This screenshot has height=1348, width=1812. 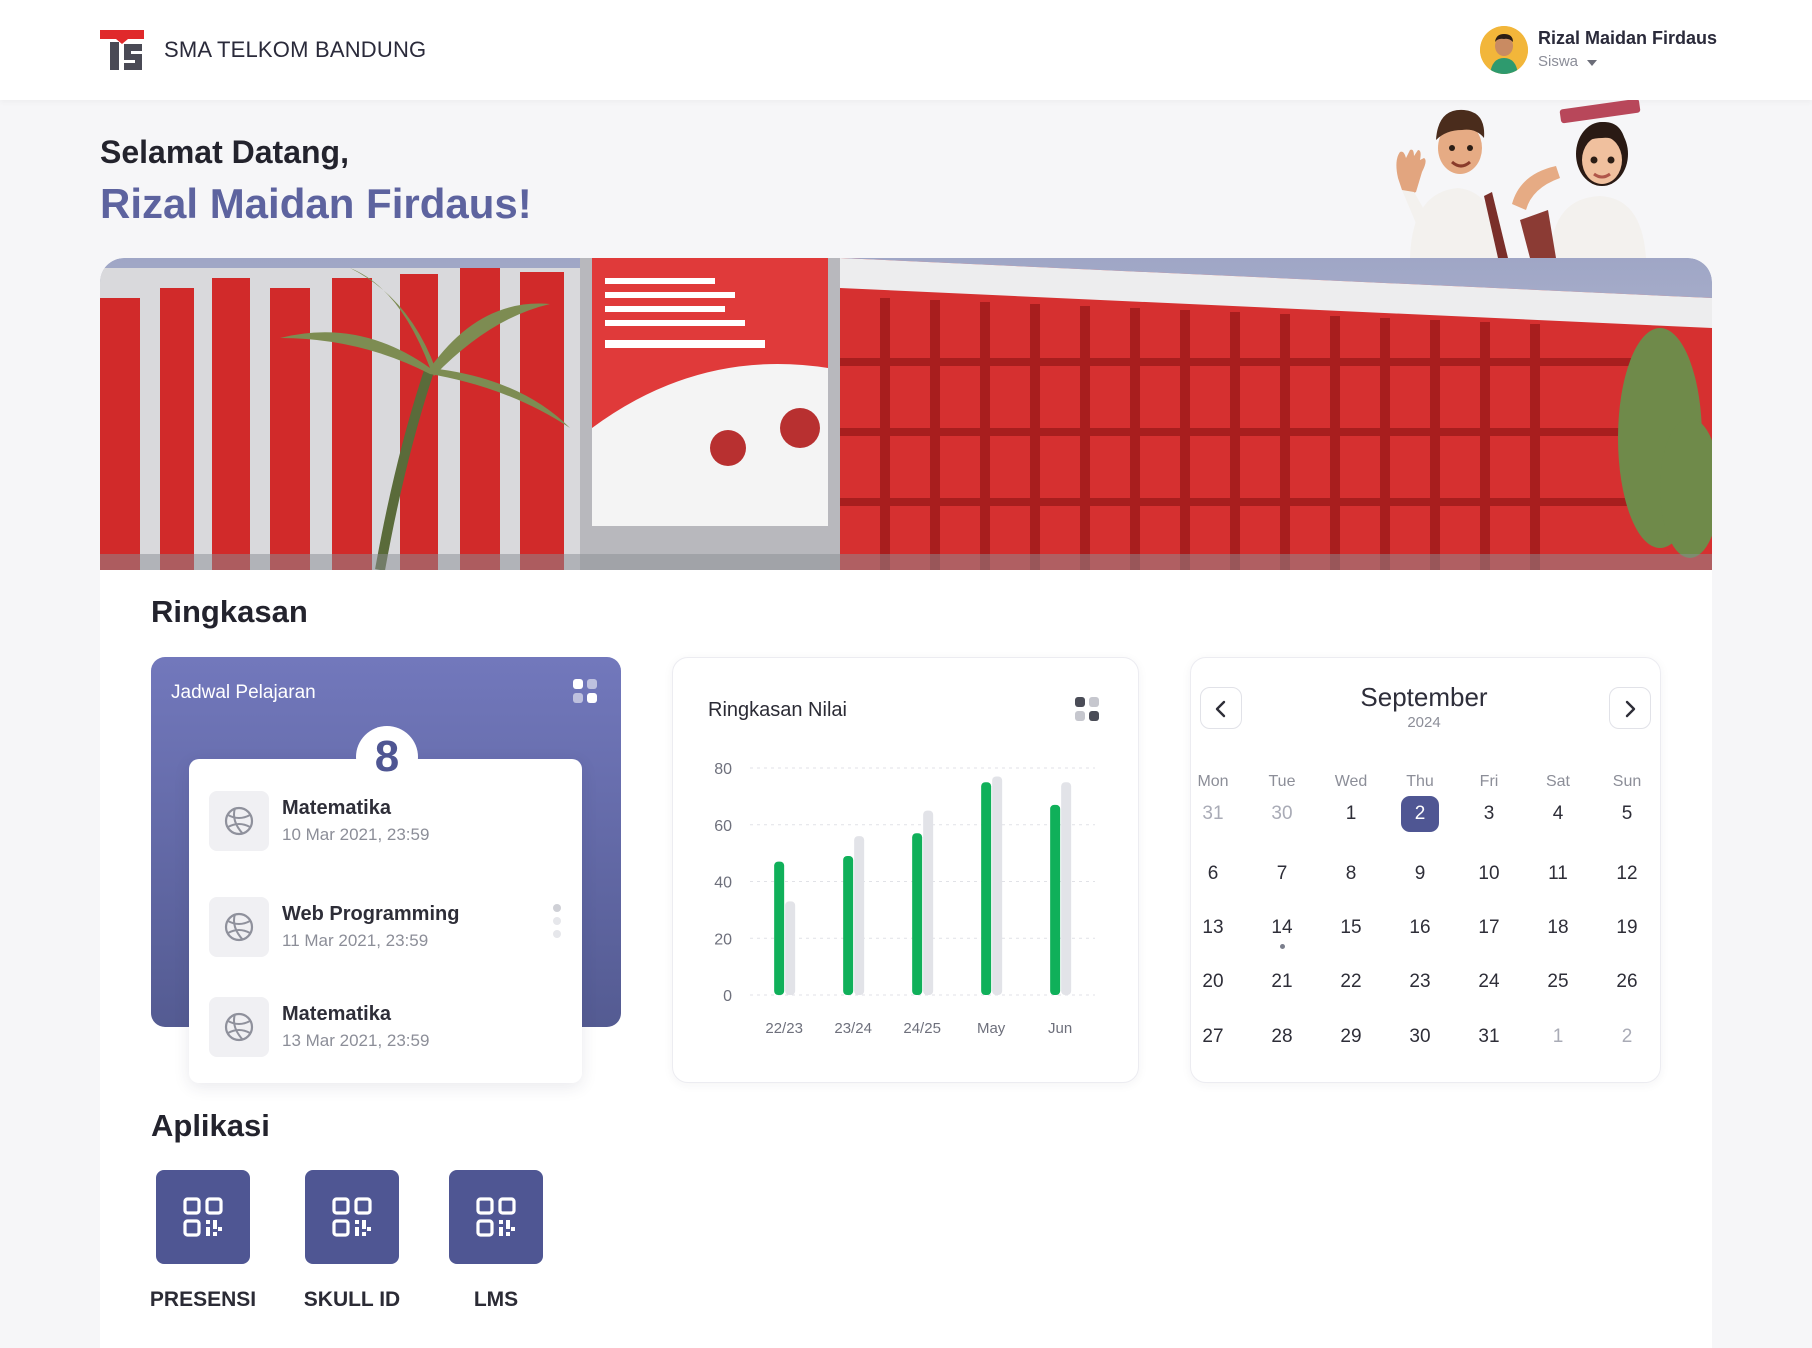 I want to click on event-dot-icon, so click(x=1282, y=946).